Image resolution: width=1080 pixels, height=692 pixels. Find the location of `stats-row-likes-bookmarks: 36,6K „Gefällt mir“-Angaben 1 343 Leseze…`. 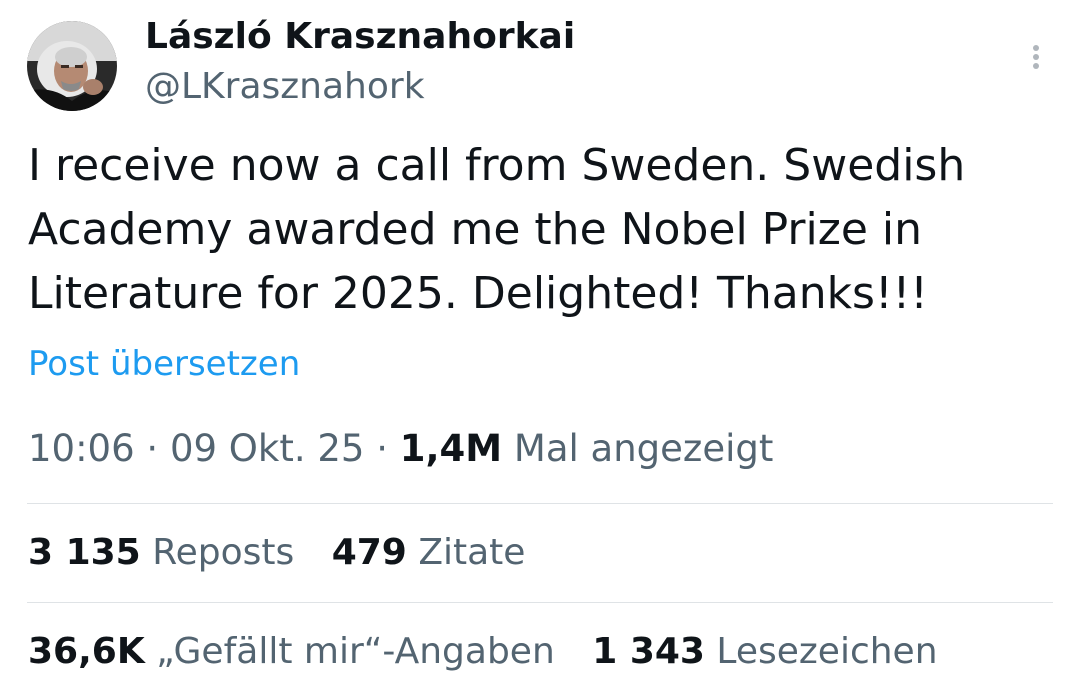

stats-row-likes-bookmarks: 36,6K „Gefällt mir“-Angaben 1 343 Leseze… is located at coordinates (483, 651).